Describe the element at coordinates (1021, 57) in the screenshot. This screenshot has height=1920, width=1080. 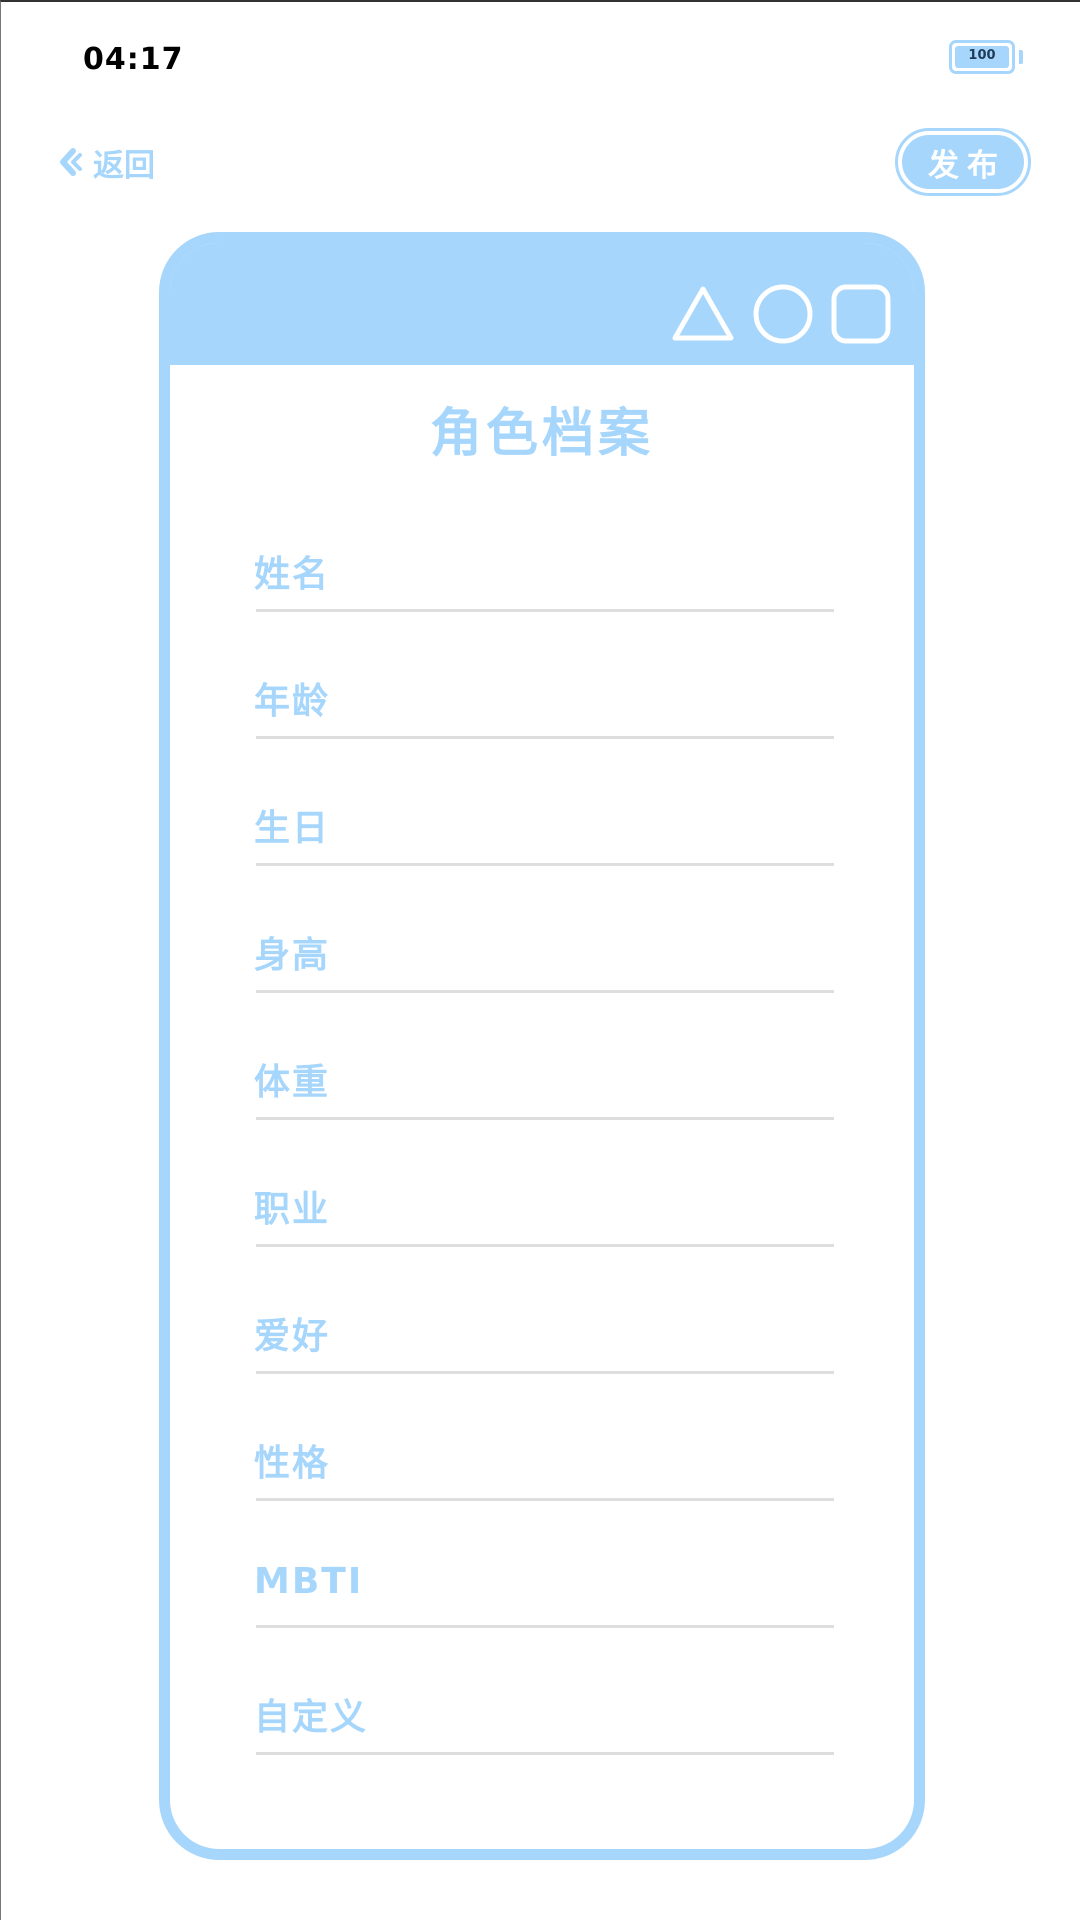
I see `battery-nub` at that location.